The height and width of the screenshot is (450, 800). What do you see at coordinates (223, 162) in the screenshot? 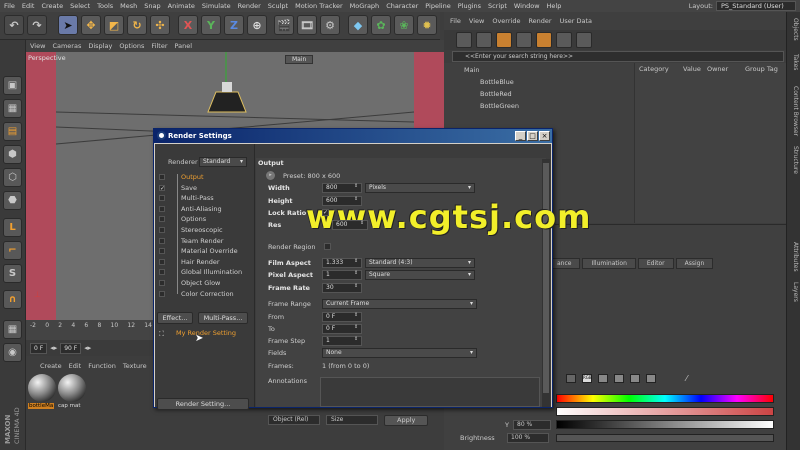
I see `renderer-dropdown: Standard` at bounding box center [223, 162].